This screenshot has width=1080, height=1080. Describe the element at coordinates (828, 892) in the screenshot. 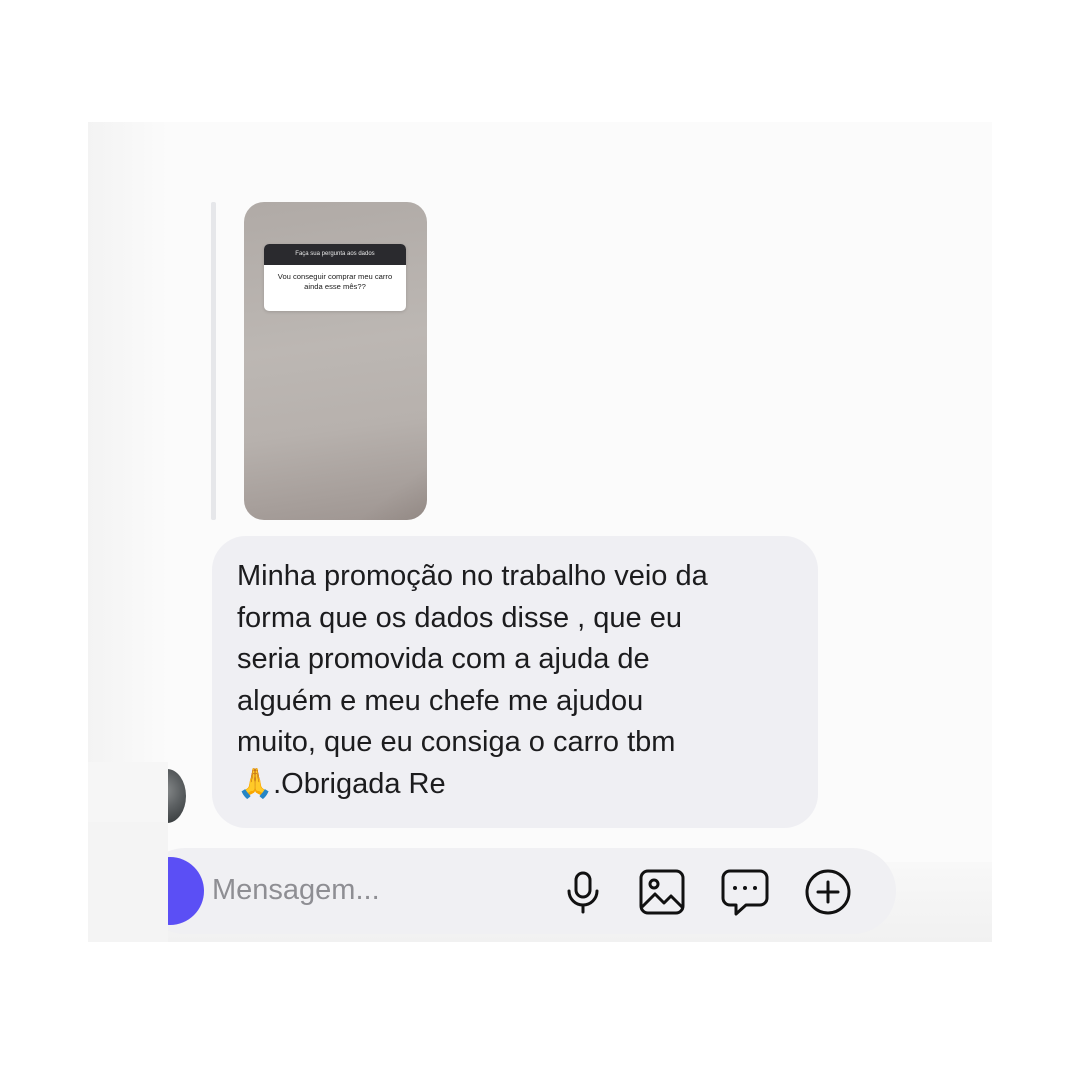

I see `plus-icon` at that location.